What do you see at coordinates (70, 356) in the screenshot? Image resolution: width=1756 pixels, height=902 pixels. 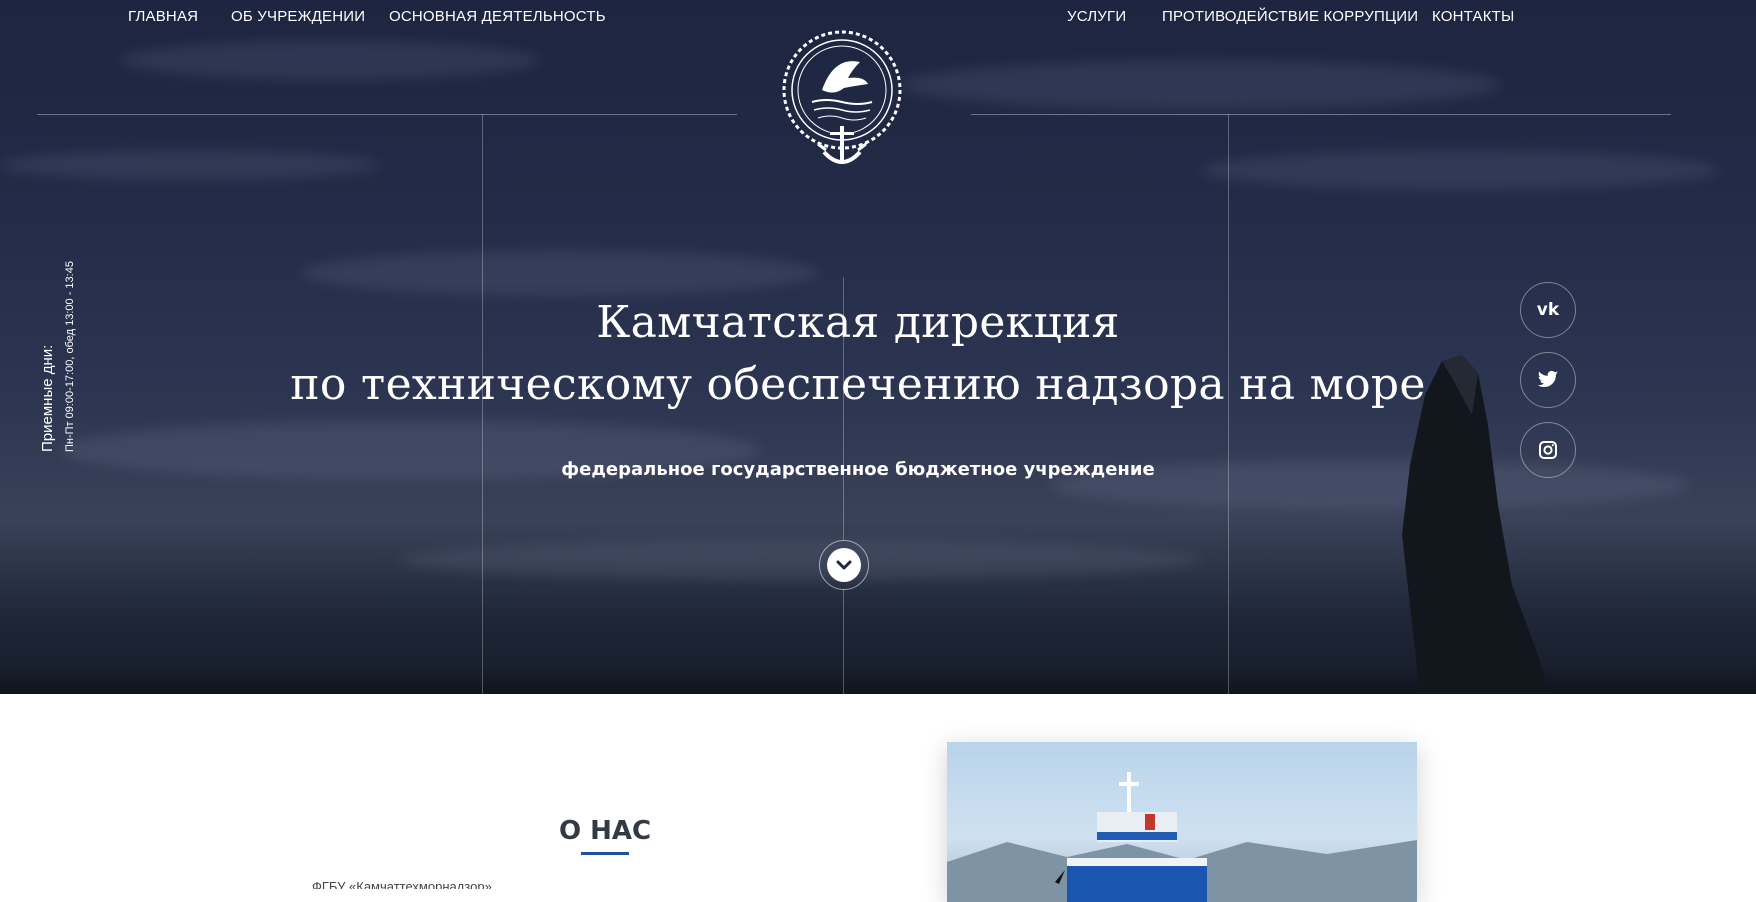 I see `reception-hours-value: Пн-Пт 09:00-17:00, обед 13:00 - 13:45` at bounding box center [70, 356].